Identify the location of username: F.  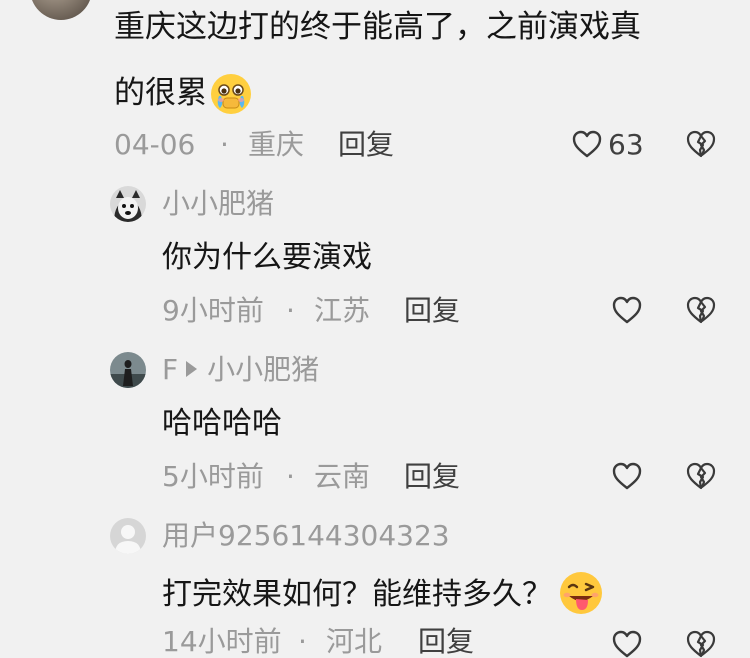
(170, 369).